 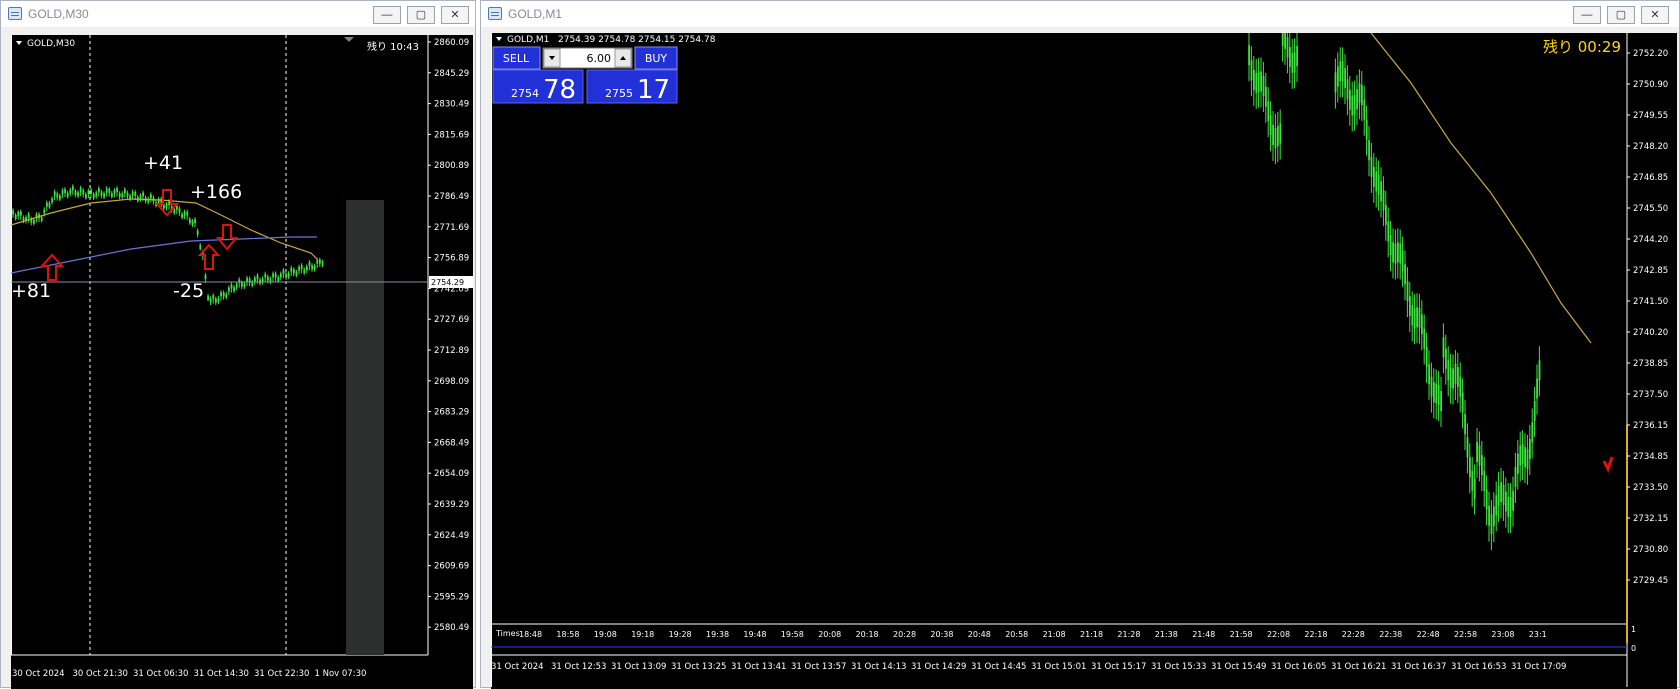 What do you see at coordinates (507, 633) in the screenshot?
I see `subwindow-label: Times` at bounding box center [507, 633].